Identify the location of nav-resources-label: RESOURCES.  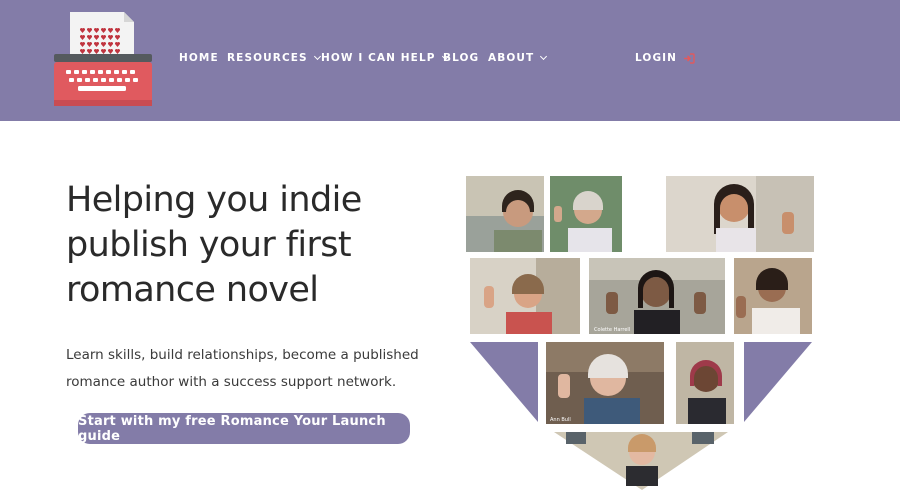
(267, 58).